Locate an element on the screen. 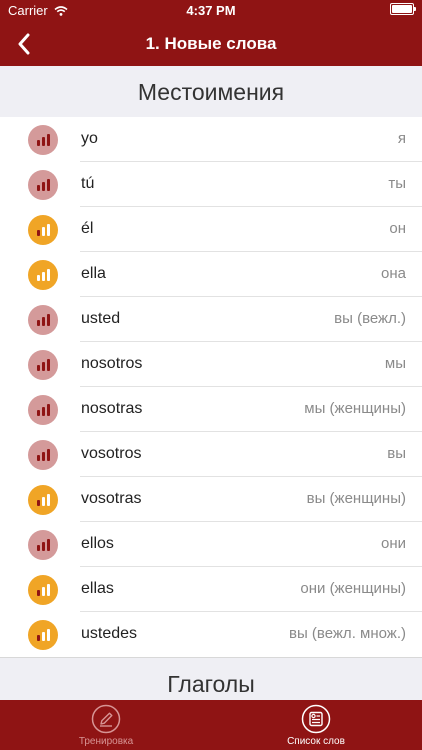 The height and width of the screenshot is (750, 422). pencil-icon is located at coordinates (106, 719).